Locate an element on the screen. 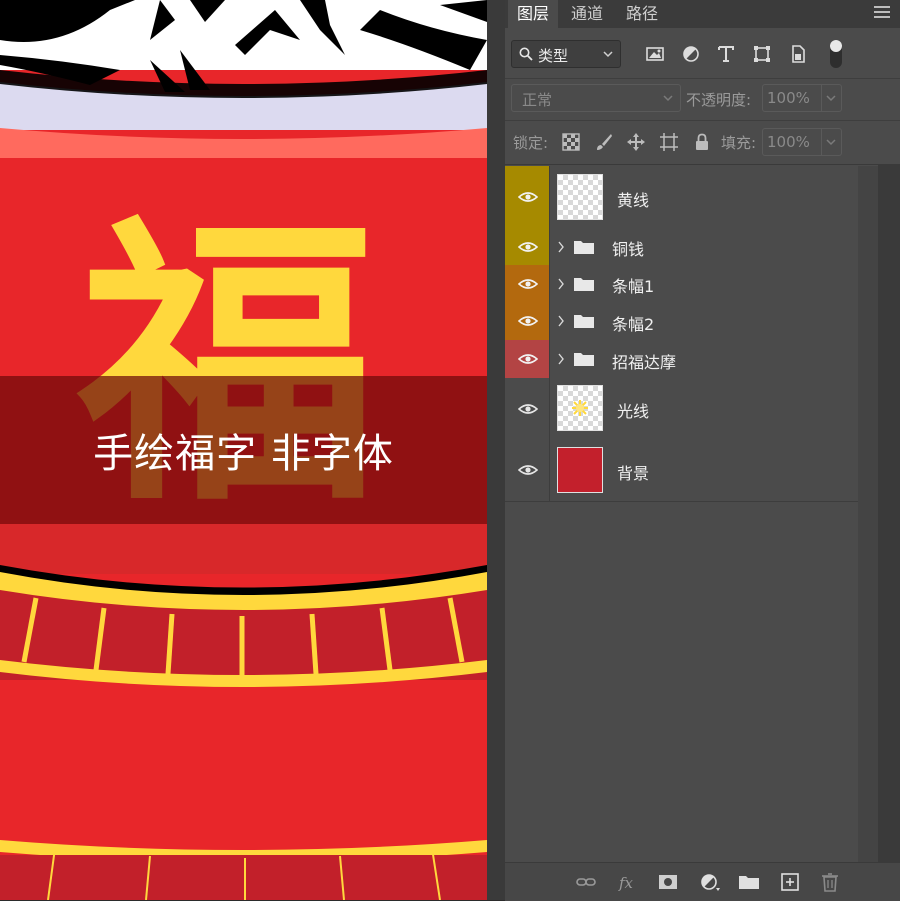 The height and width of the screenshot is (901, 900). blend-mode-select: 正常 is located at coordinates (596, 98).